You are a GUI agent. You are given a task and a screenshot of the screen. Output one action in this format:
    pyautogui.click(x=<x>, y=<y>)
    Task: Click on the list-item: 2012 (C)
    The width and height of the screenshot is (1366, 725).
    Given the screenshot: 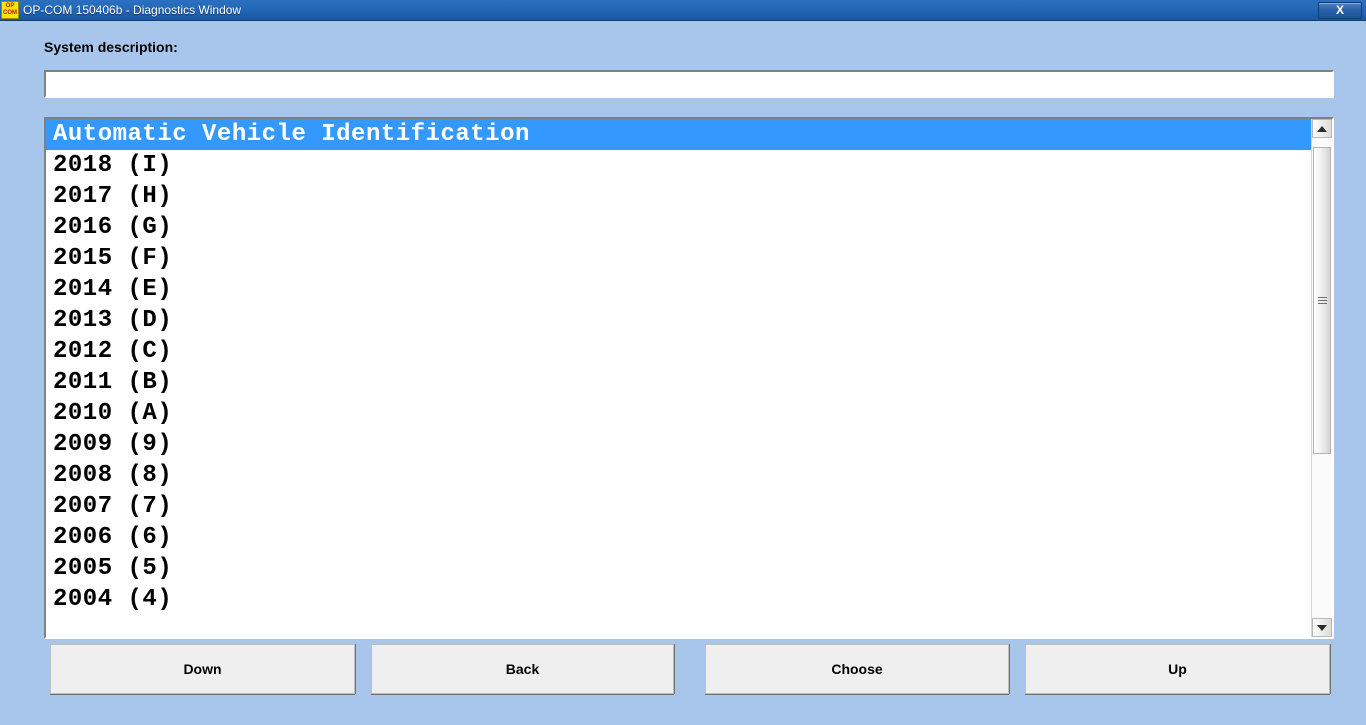 What is the action you would take?
    pyautogui.click(x=678, y=351)
    